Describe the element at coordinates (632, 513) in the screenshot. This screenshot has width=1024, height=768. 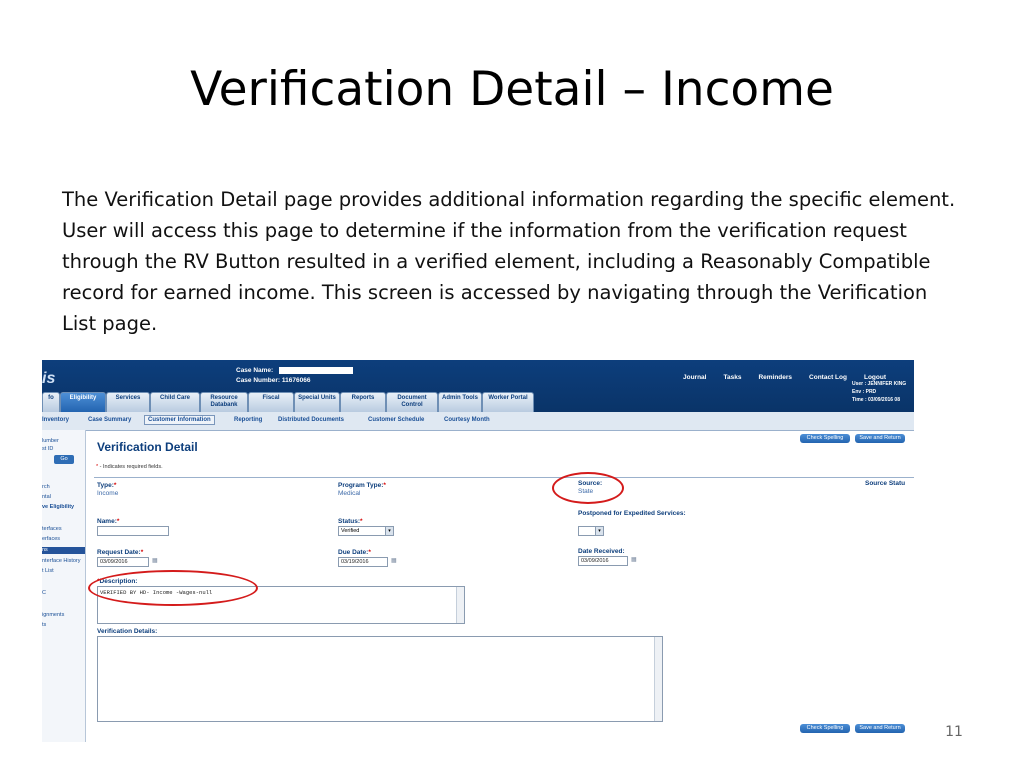
I see `postponed-label: Postponed for Expedited Services:` at that location.